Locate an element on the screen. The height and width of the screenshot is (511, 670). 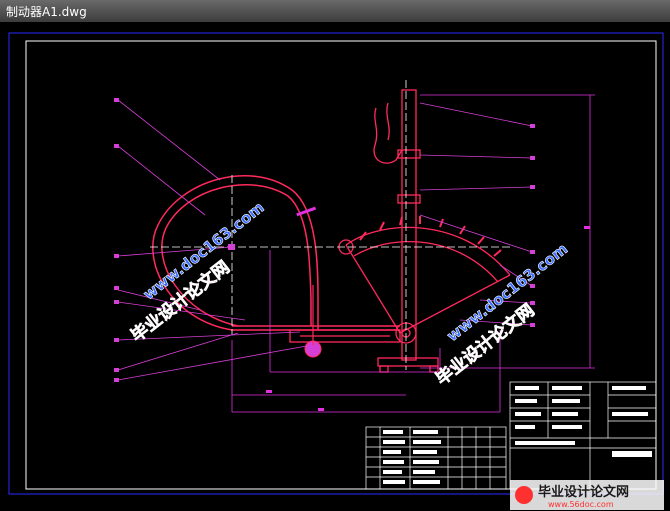
lever-handle is located at coordinates (397, 225).